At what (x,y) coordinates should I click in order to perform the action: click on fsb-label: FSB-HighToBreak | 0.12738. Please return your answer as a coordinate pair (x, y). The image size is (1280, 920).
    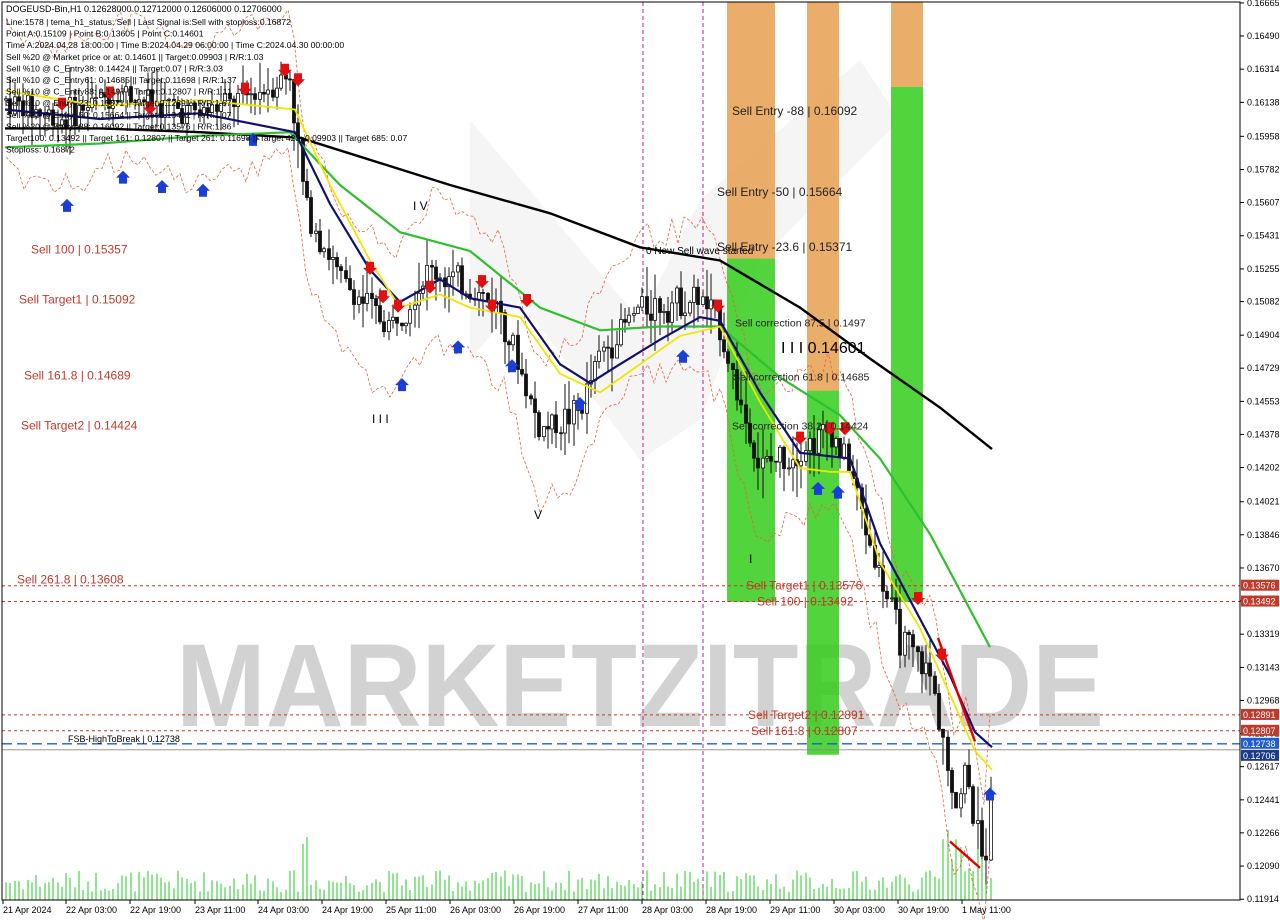
    Looking at the image, I should click on (124, 739).